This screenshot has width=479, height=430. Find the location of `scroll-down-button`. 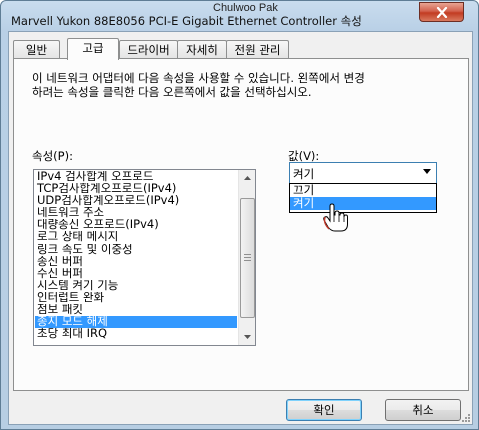

scroll-down-button is located at coordinates (247, 337).